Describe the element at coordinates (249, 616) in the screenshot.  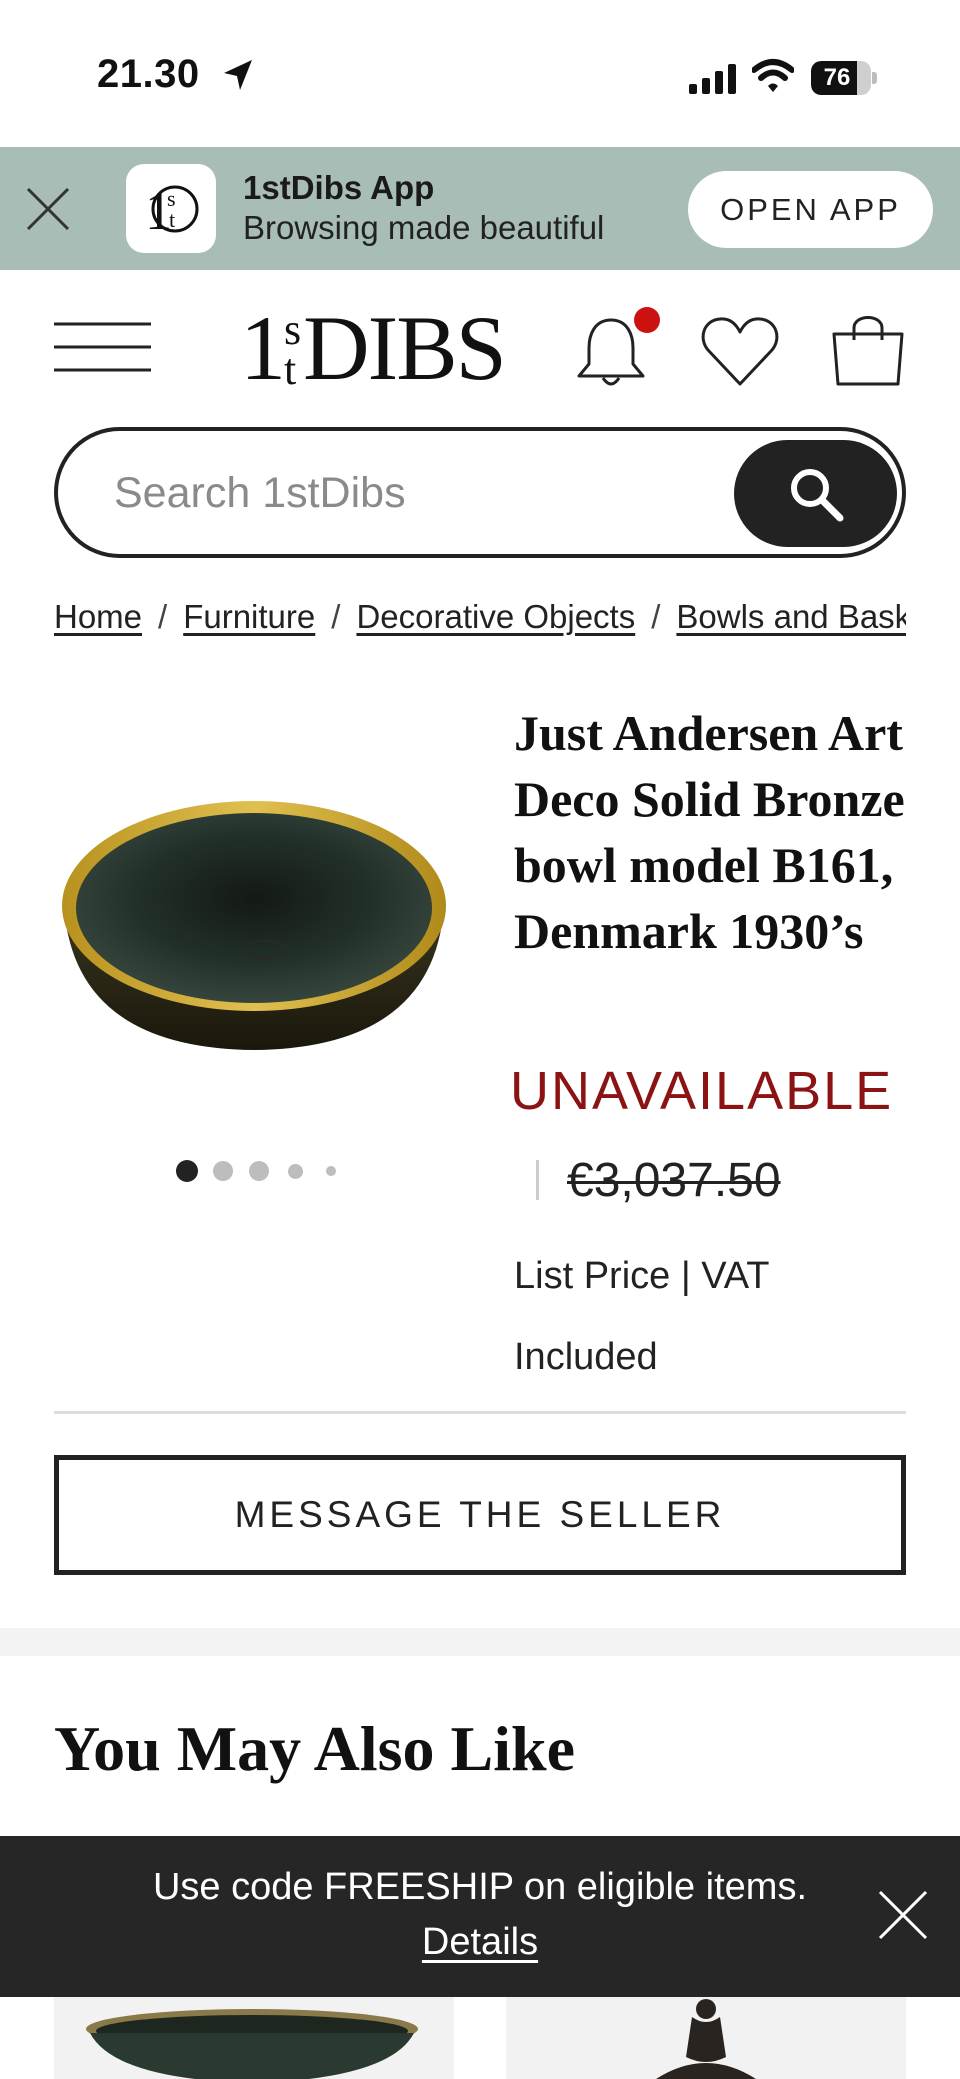
I see `breadcrumb-furniture: Furniture` at that location.